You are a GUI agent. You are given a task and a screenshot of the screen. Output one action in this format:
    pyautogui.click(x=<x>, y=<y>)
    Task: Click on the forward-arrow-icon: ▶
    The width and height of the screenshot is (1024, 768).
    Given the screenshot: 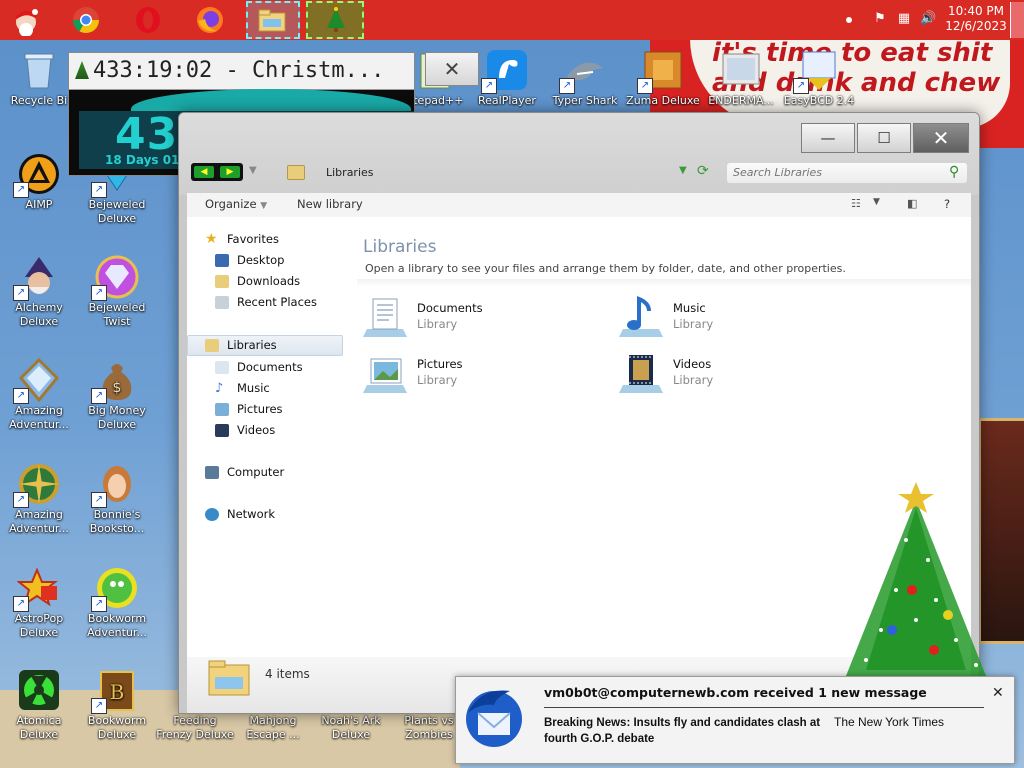 What is the action you would take?
    pyautogui.click(x=230, y=172)
    